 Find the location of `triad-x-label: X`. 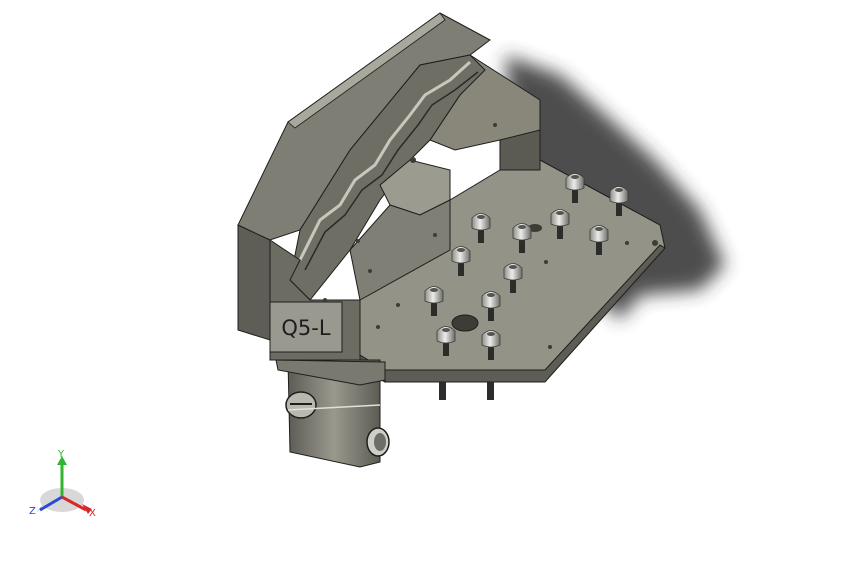

triad-x-label: X is located at coordinates (92, 513).